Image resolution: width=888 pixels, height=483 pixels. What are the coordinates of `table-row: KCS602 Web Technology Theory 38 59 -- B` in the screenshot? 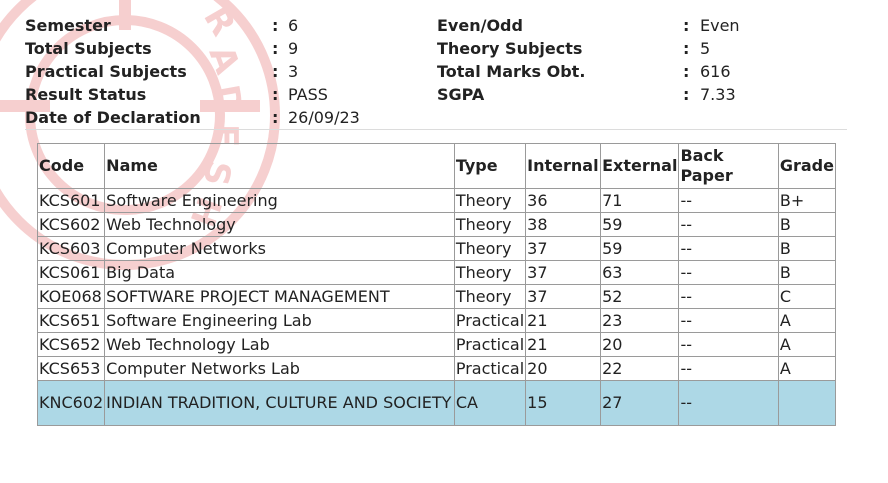 It's located at (436, 224).